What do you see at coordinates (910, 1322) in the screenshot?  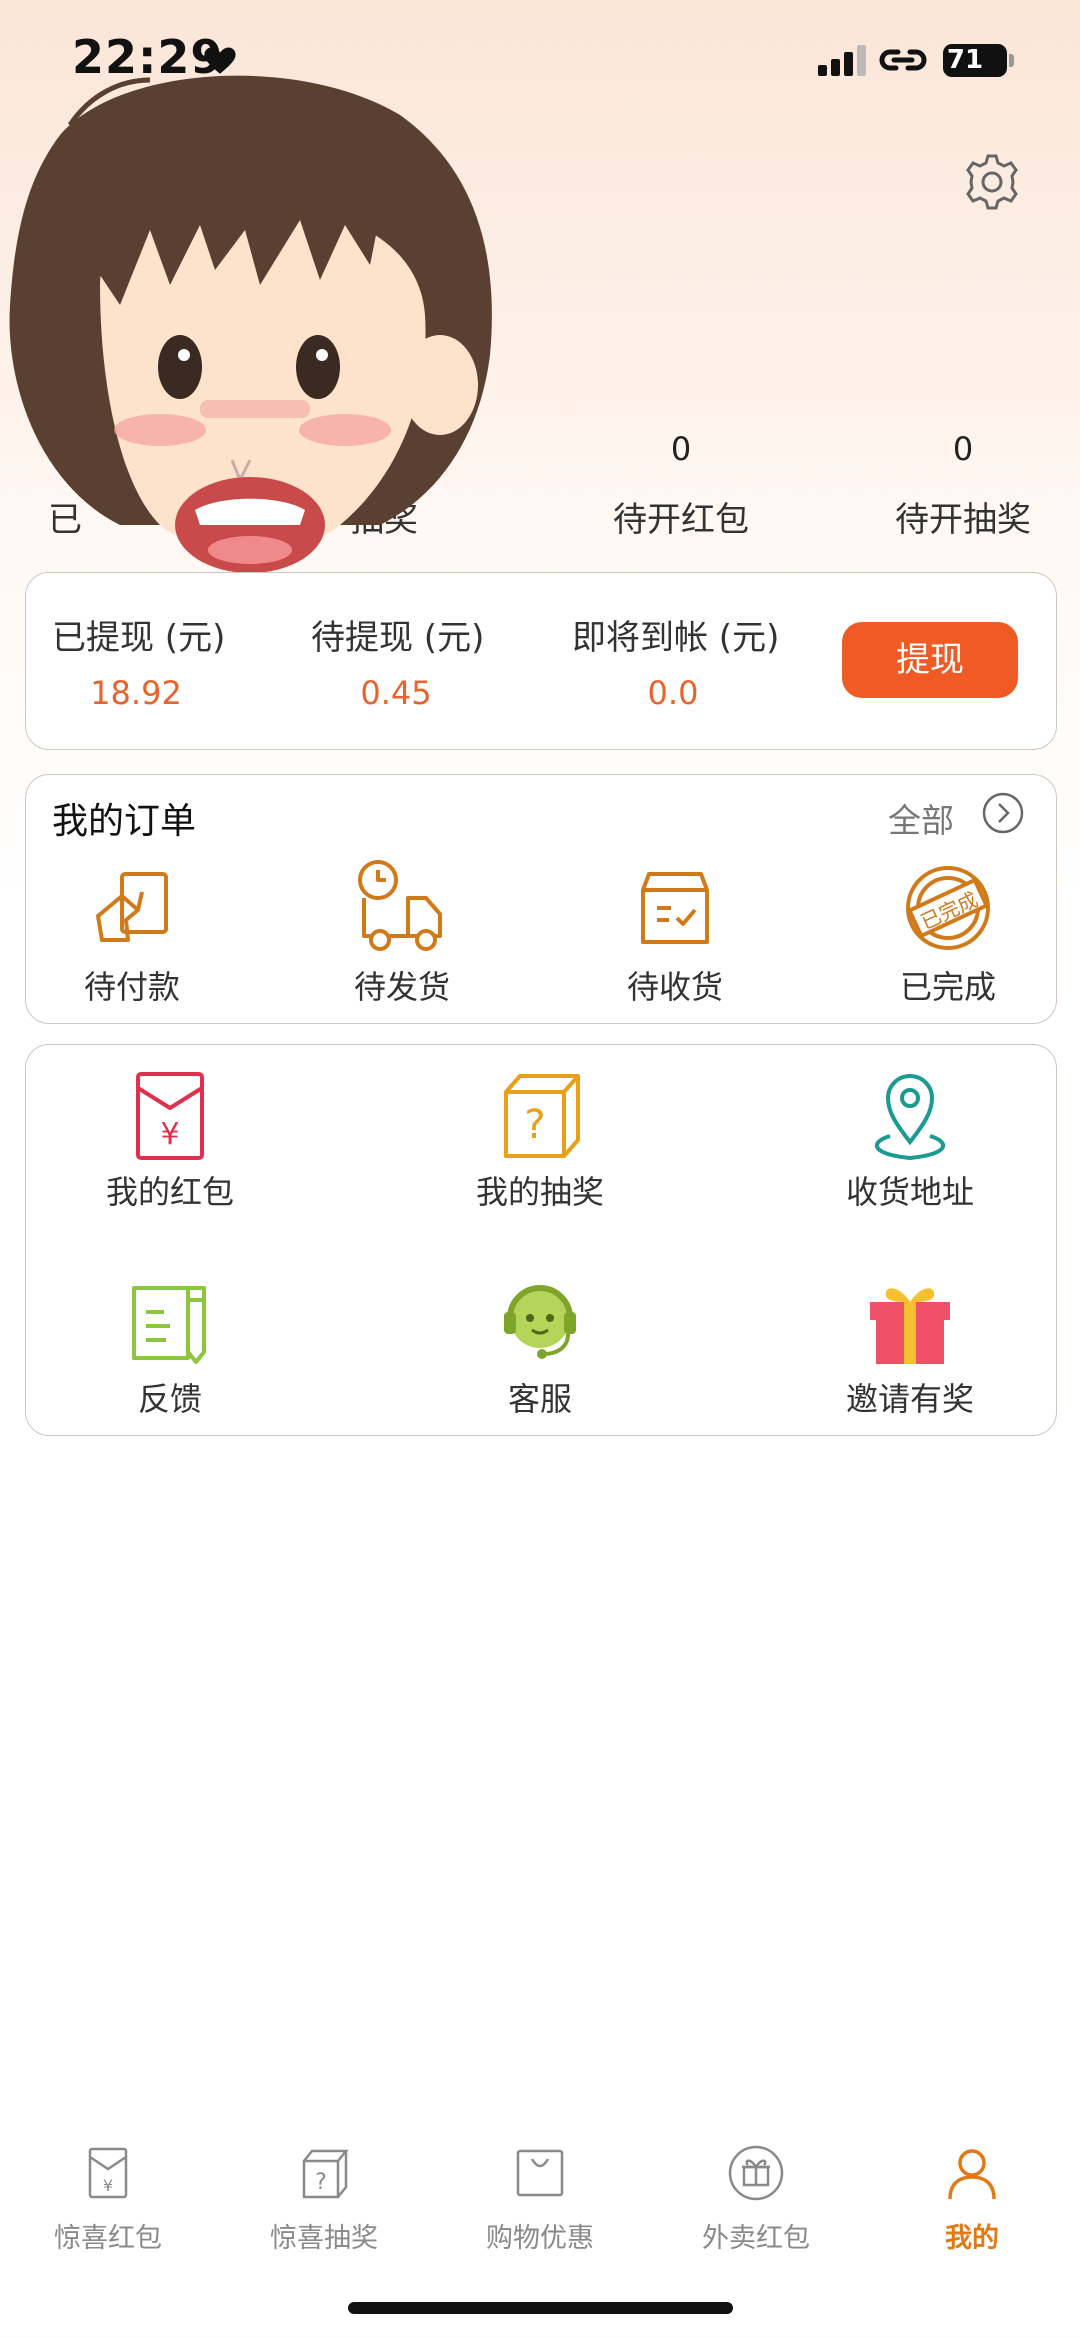 I see `gift-icon` at bounding box center [910, 1322].